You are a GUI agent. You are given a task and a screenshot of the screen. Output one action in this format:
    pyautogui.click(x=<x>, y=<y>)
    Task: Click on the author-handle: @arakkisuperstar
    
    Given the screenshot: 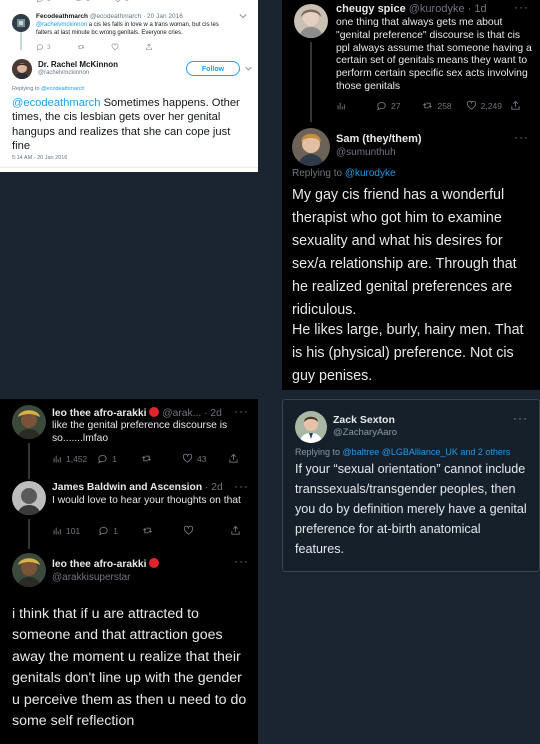 What is the action you would take?
    pyautogui.click(x=91, y=577)
    